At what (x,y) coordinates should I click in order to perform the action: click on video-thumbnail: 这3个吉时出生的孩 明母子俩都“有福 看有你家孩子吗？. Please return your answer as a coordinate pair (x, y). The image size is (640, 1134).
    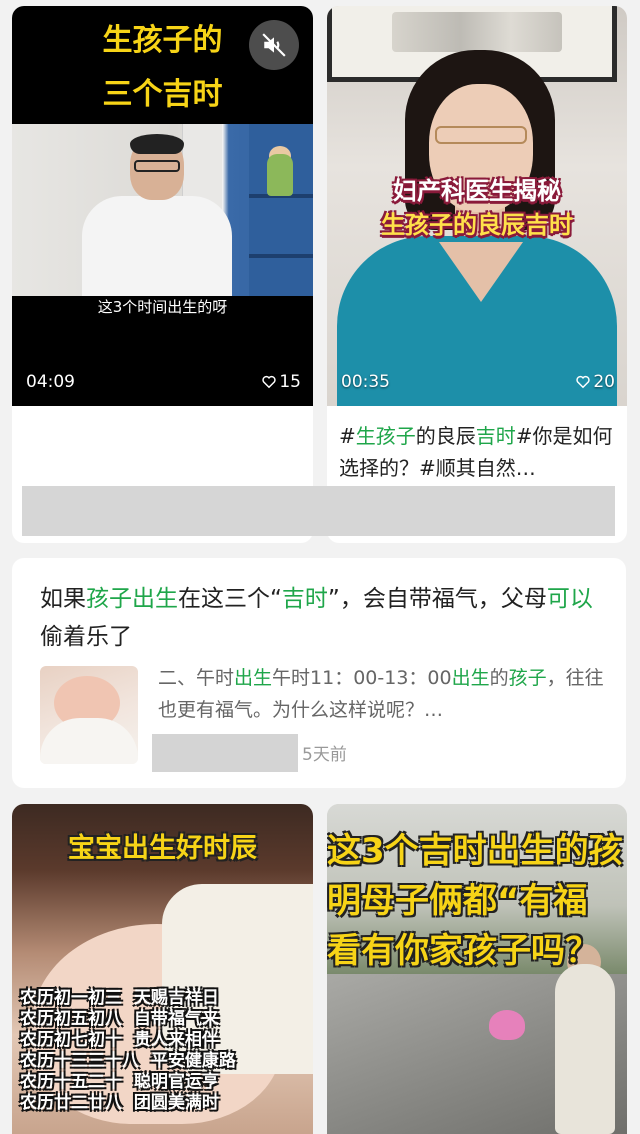
    Looking at the image, I should click on (477, 969).